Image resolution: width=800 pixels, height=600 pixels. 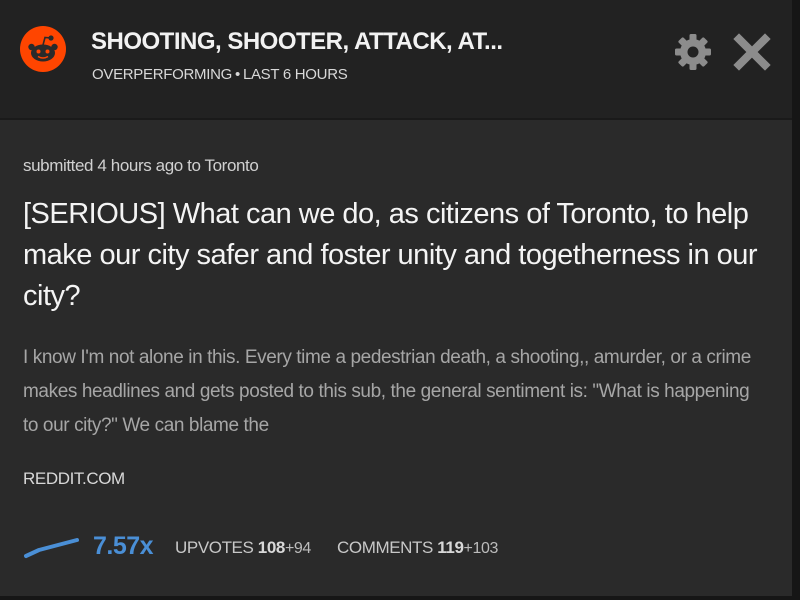 I want to click on submitted-info: submitted 4 hours ago to Toronto, so click(x=141, y=165).